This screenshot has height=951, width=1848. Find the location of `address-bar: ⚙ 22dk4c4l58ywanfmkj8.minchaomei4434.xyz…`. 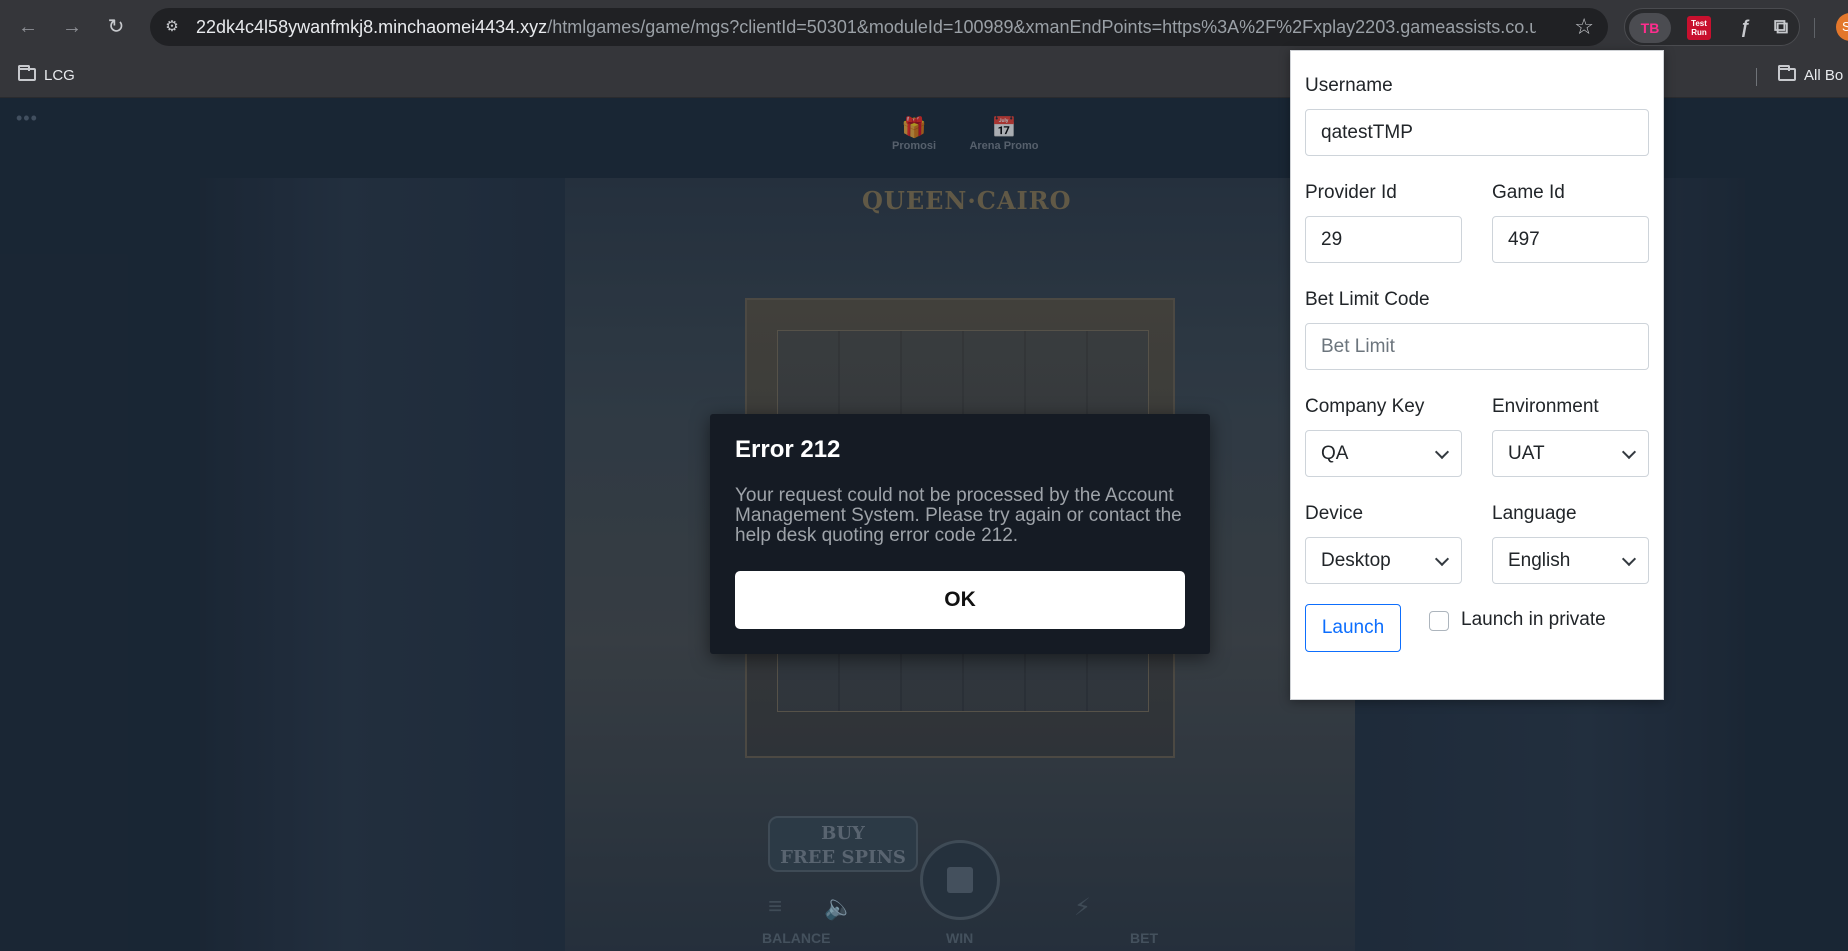

address-bar: ⚙ 22dk4c4l58ywanfmkj8.minchaomei4434.xyz… is located at coordinates (879, 27).